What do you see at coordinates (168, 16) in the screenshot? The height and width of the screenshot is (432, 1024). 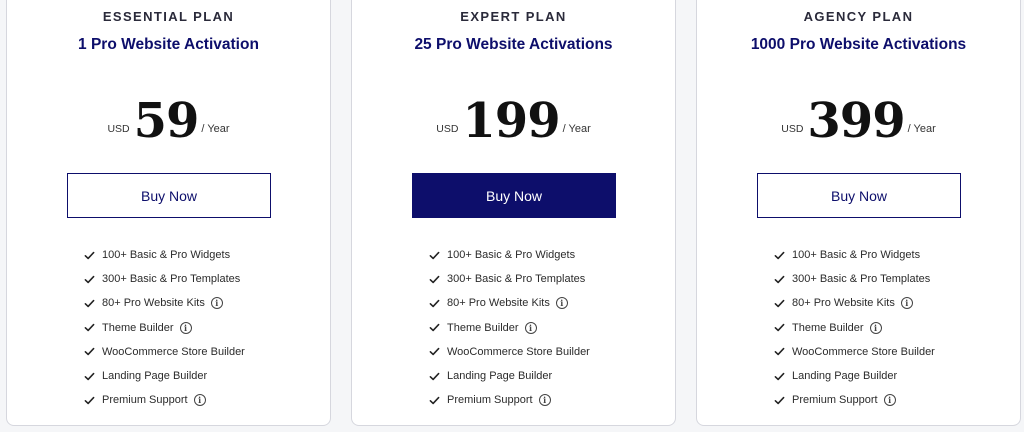 I see `plan-name: ESSENTIAL PLAN` at bounding box center [168, 16].